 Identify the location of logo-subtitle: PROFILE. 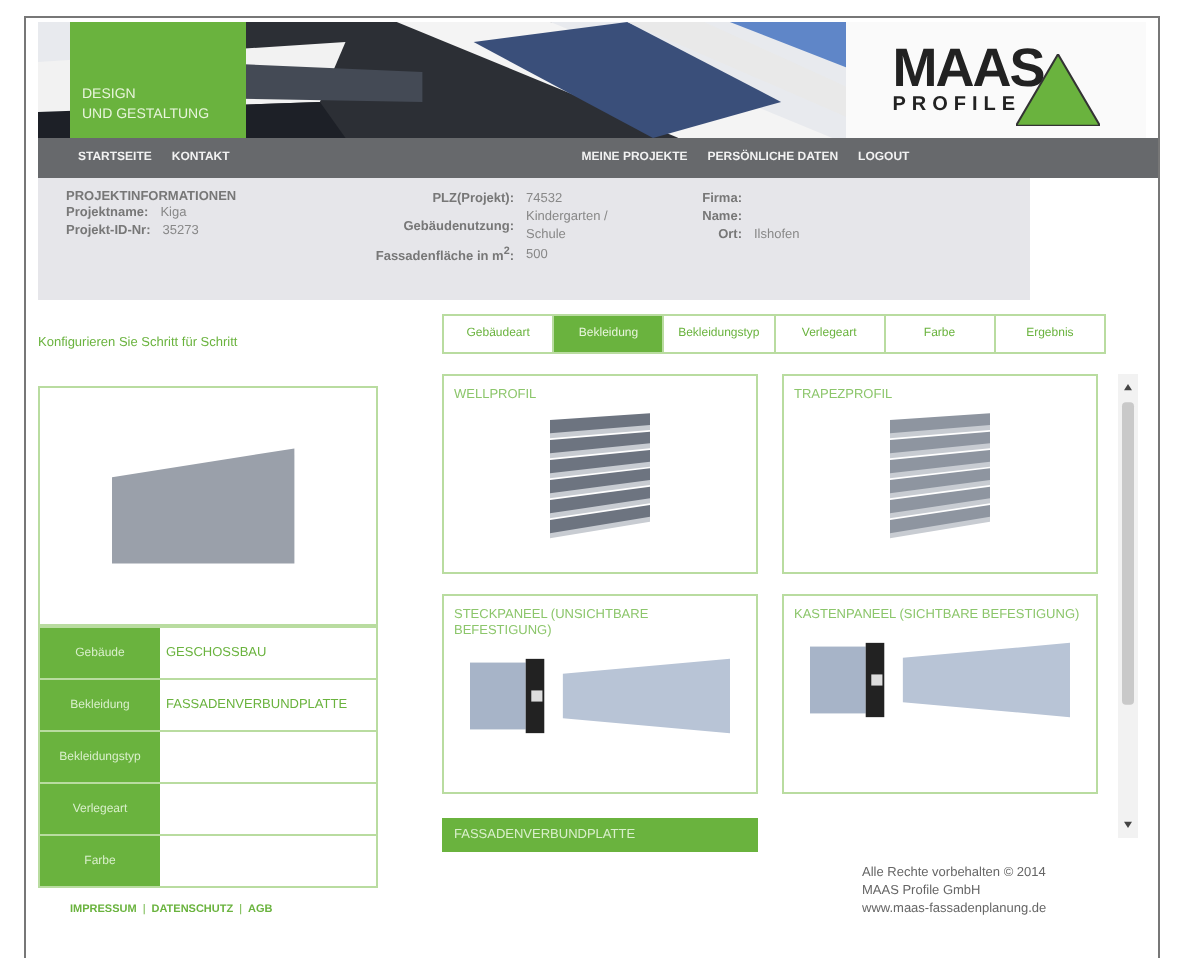
(957, 106).